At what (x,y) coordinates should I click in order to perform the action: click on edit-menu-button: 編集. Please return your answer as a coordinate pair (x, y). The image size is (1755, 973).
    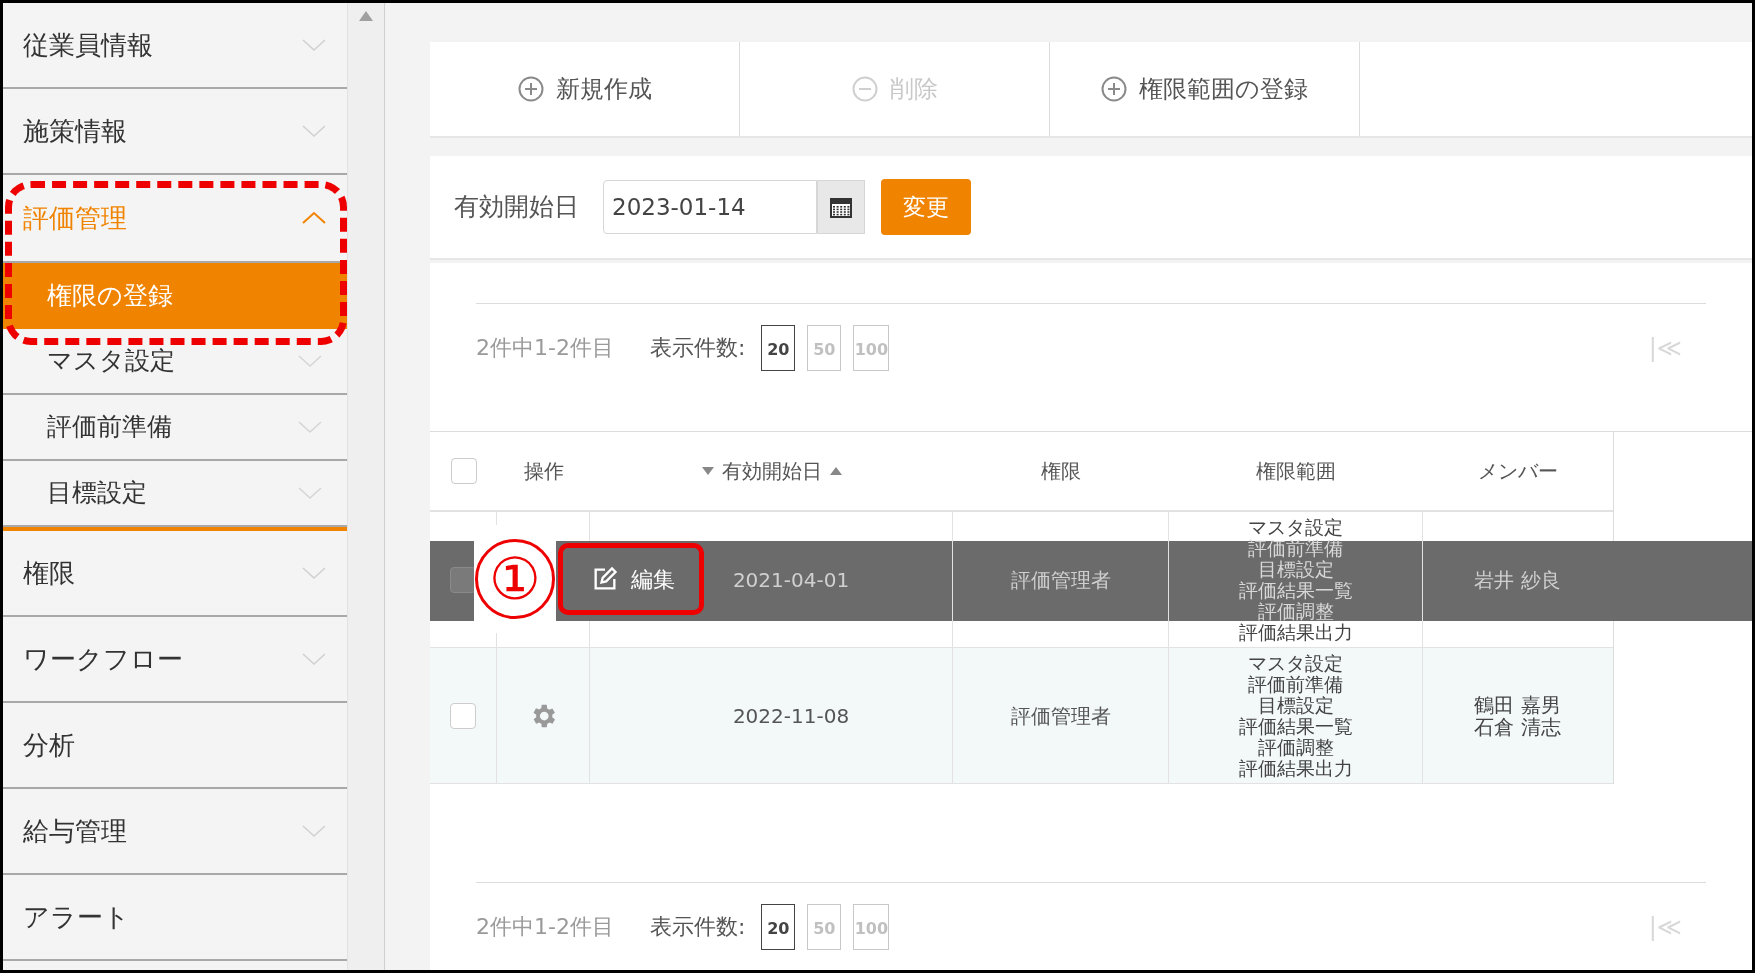
    Looking at the image, I should click on (631, 579).